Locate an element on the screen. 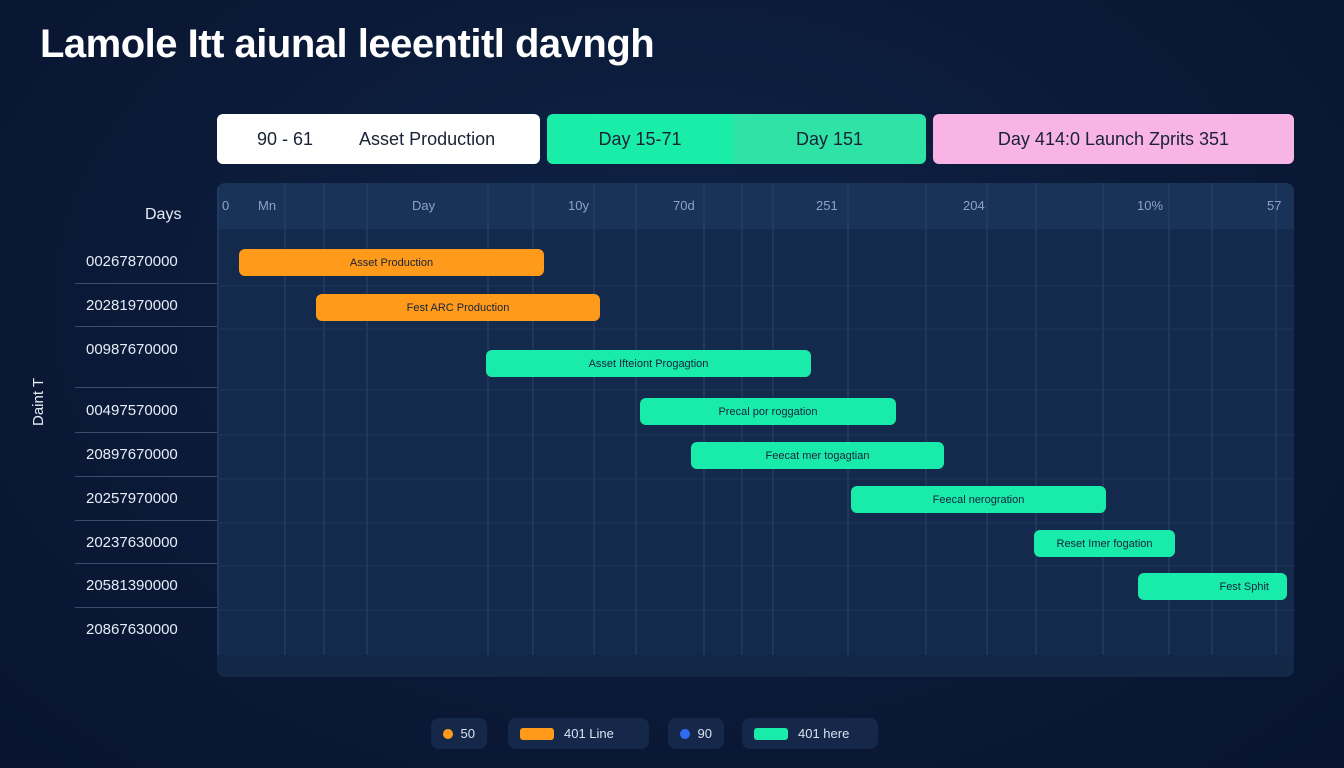 This screenshot has width=1344, height=768. row-label: 20281970000 is located at coordinates (132, 305).